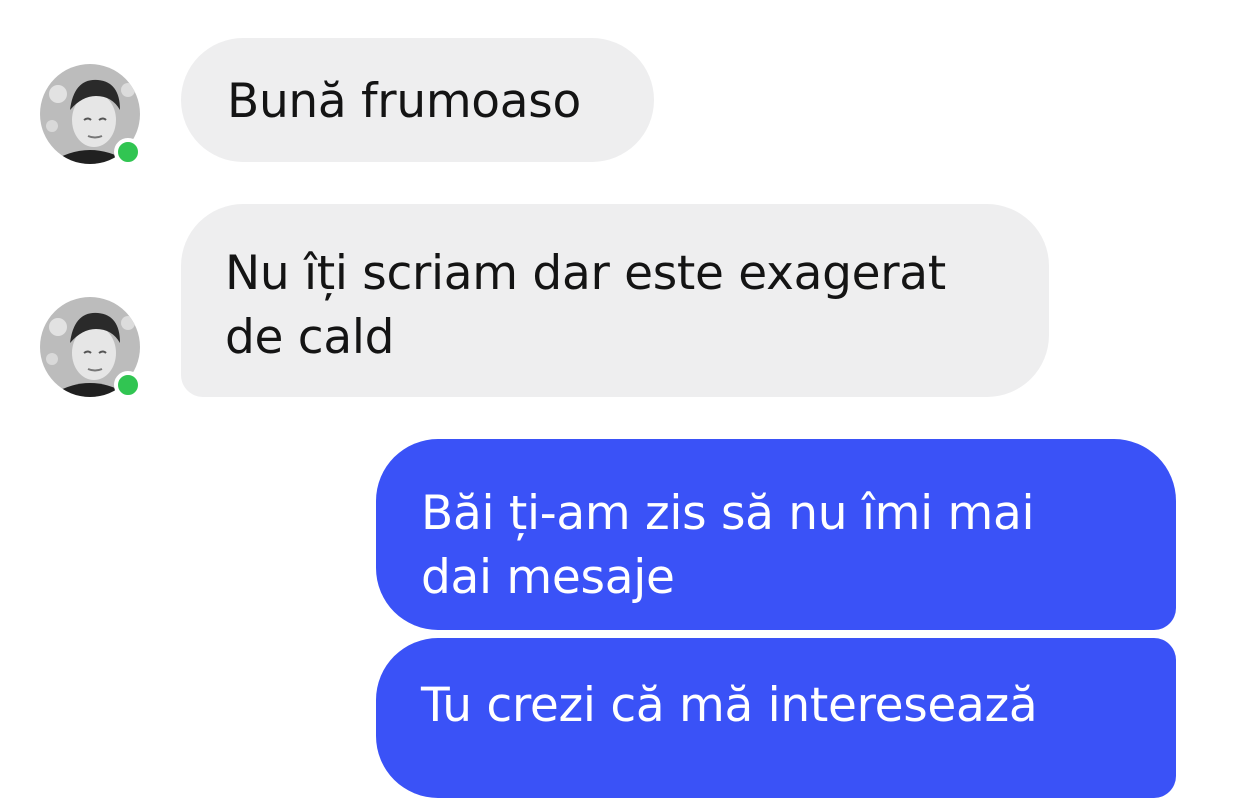  What do you see at coordinates (548, 577) in the screenshot?
I see `message-line: dai mesaje` at bounding box center [548, 577].